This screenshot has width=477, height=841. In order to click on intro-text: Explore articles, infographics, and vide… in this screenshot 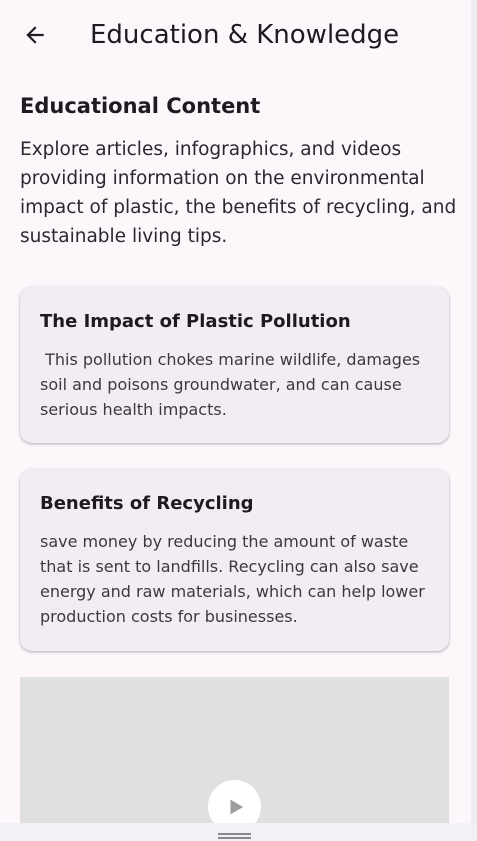, I will do `click(238, 193)`.